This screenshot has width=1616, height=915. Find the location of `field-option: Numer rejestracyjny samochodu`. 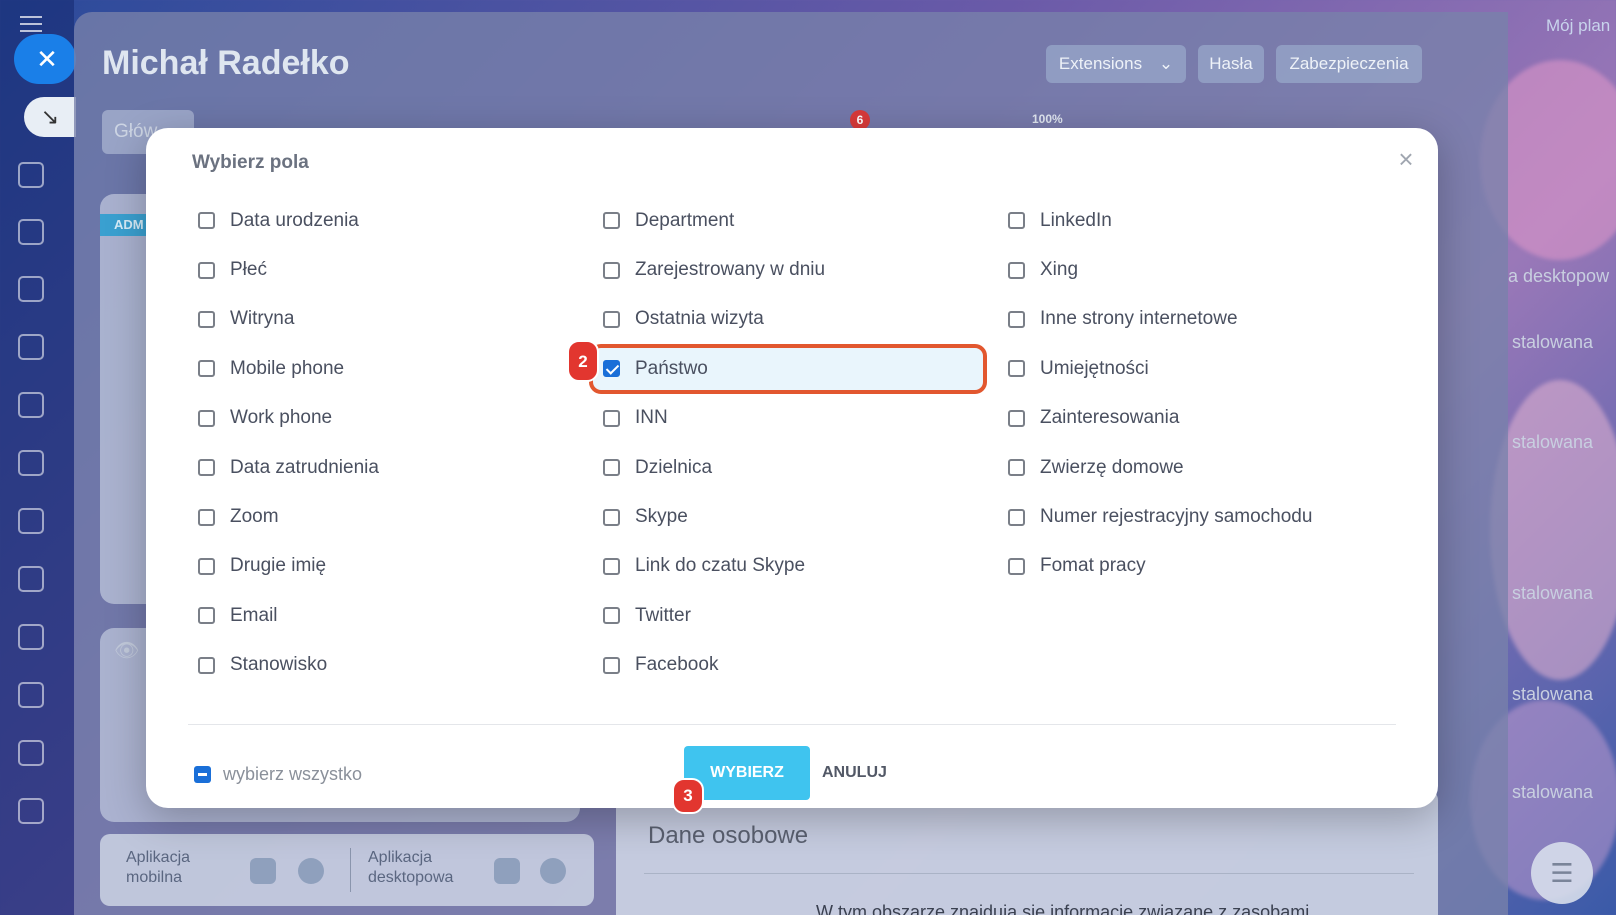

field-option: Numer rejestracyjny samochodu is located at coordinates (1212, 516).